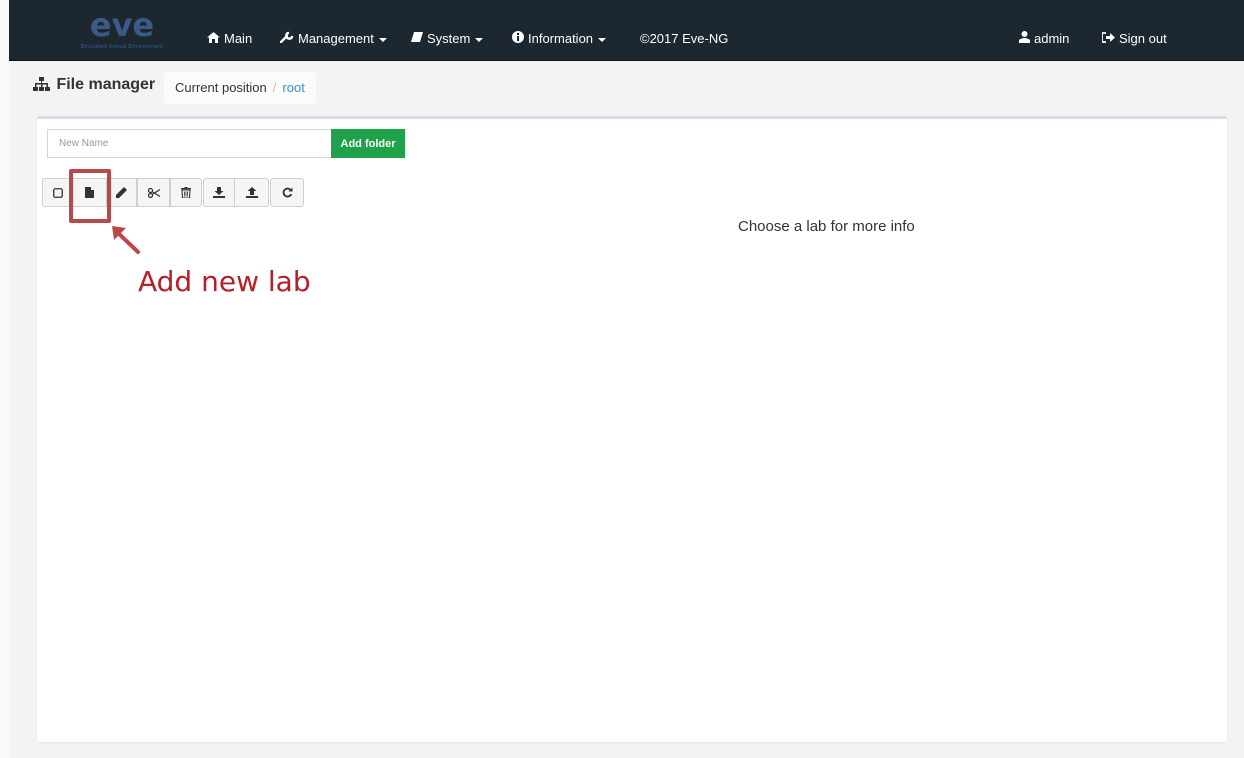 The width and height of the screenshot is (1244, 758). What do you see at coordinates (1024, 39) in the screenshot?
I see `user-icon` at bounding box center [1024, 39].